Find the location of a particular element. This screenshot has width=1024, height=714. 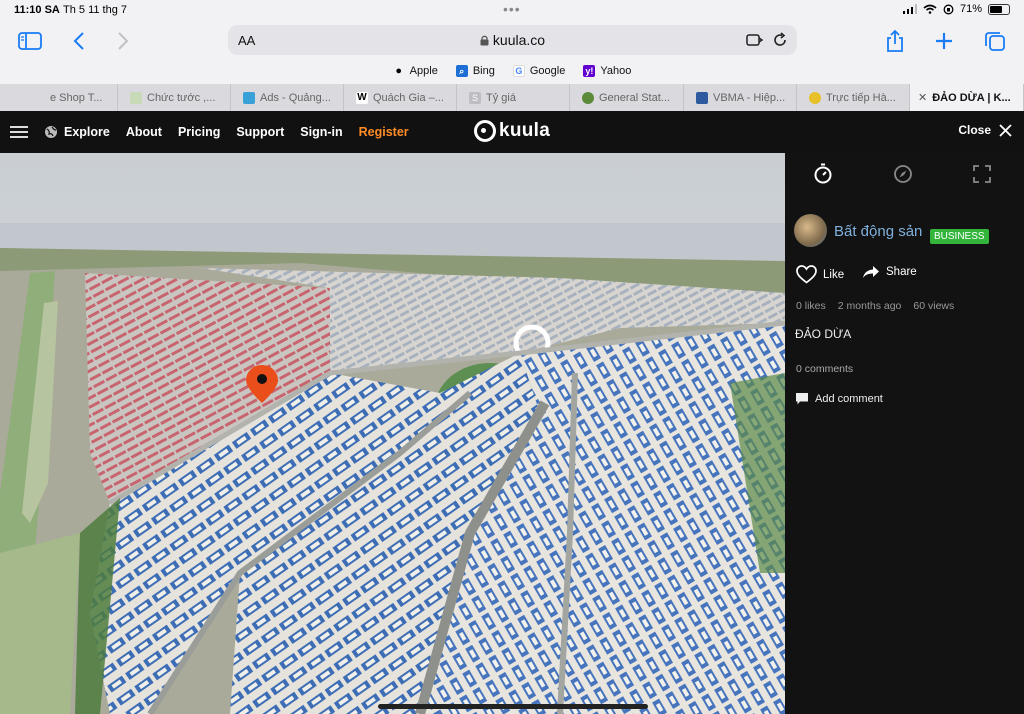

wifi-icon is located at coordinates (930, 9).